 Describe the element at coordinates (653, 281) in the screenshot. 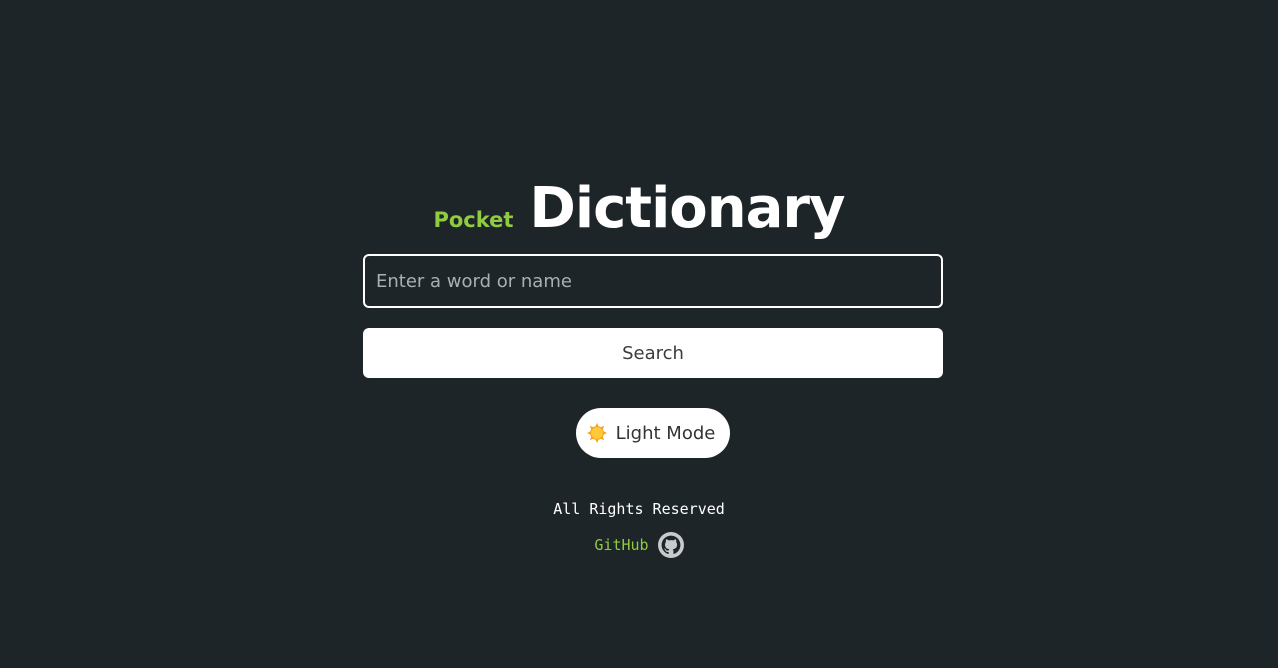

I see `search-input` at that location.